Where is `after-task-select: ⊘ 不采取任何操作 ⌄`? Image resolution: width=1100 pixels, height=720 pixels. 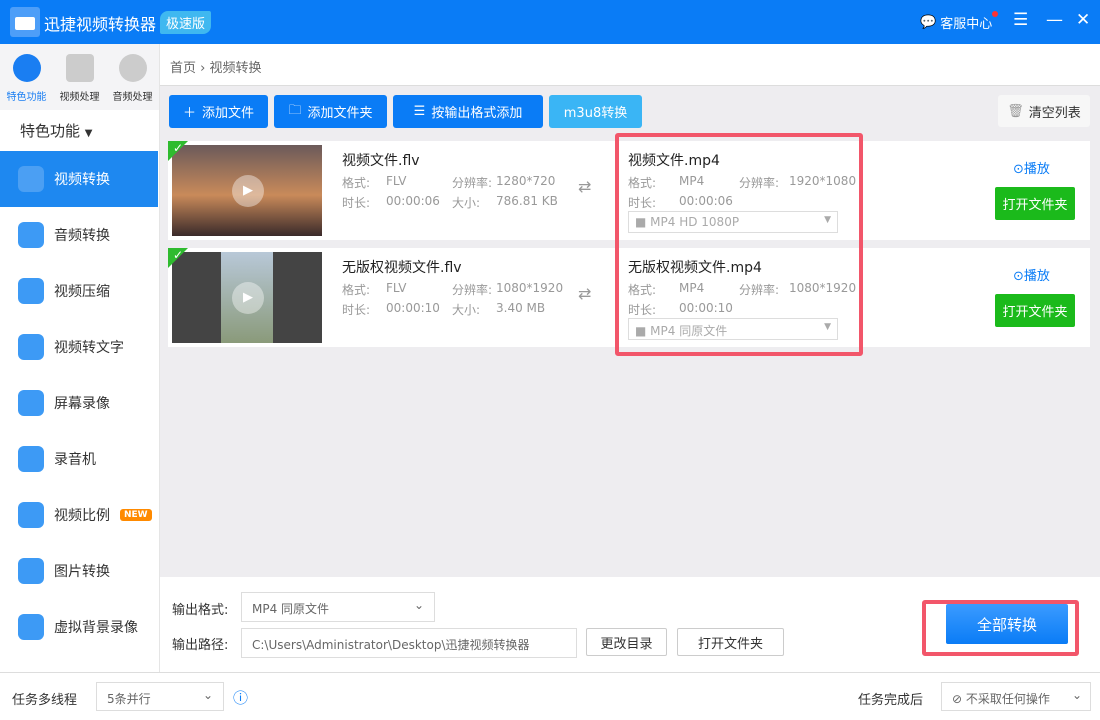 after-task-select: ⊘ 不采取任何操作 ⌄ is located at coordinates (1016, 696).